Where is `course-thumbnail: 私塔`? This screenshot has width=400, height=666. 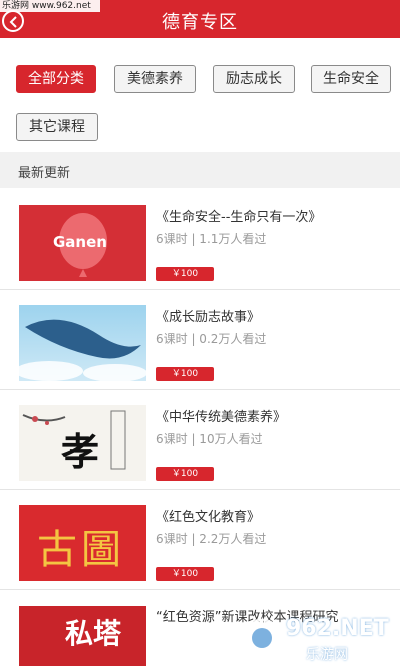
course-thumbnail: 私塔 is located at coordinates (82, 636).